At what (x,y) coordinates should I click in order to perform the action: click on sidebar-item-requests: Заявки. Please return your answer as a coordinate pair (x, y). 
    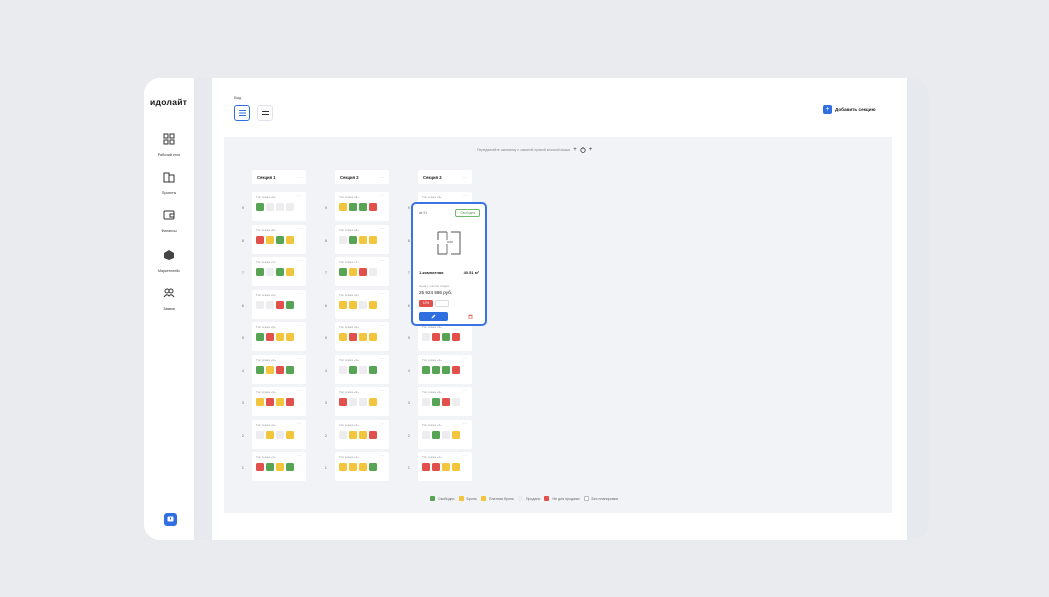
    Looking at the image, I should click on (169, 298).